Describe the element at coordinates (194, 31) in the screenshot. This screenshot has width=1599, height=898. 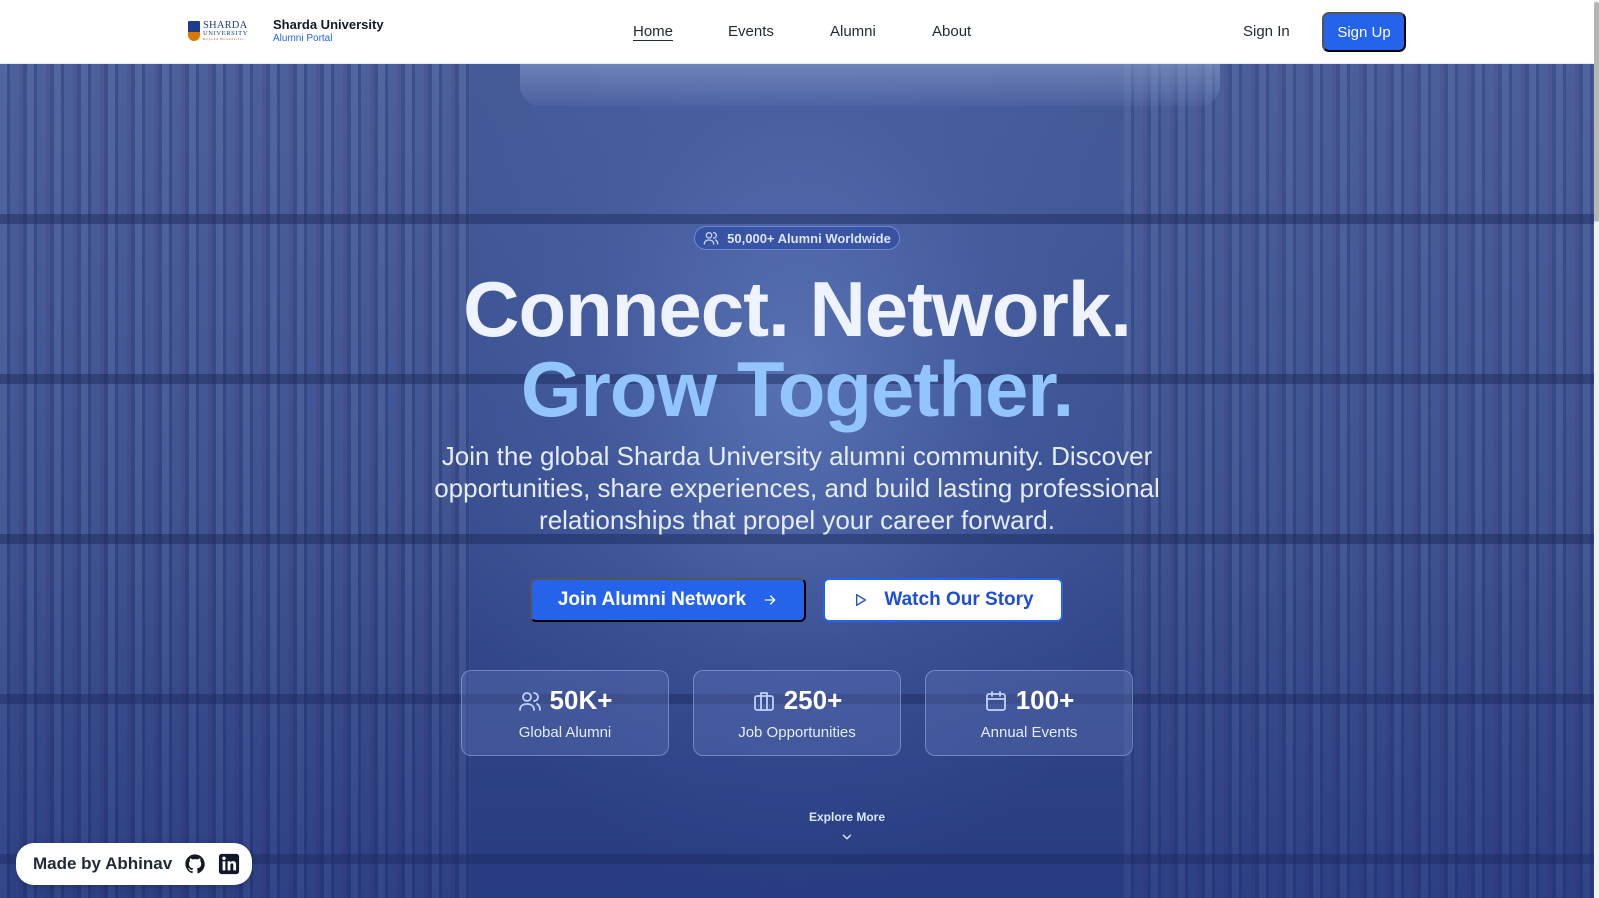
I see `shield-emblem-icon` at that location.